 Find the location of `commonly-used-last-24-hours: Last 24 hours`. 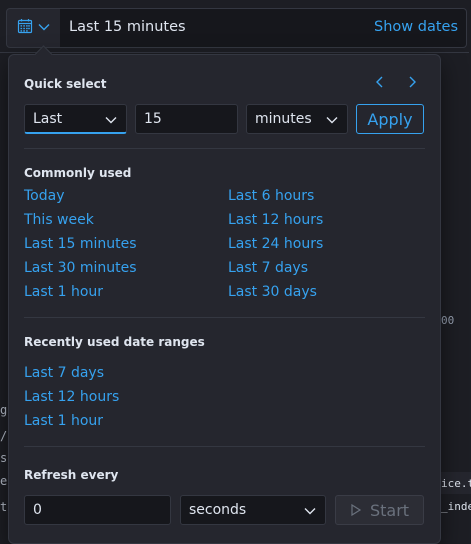

commonly-used-last-24-hours: Last 24 hours is located at coordinates (275, 244).